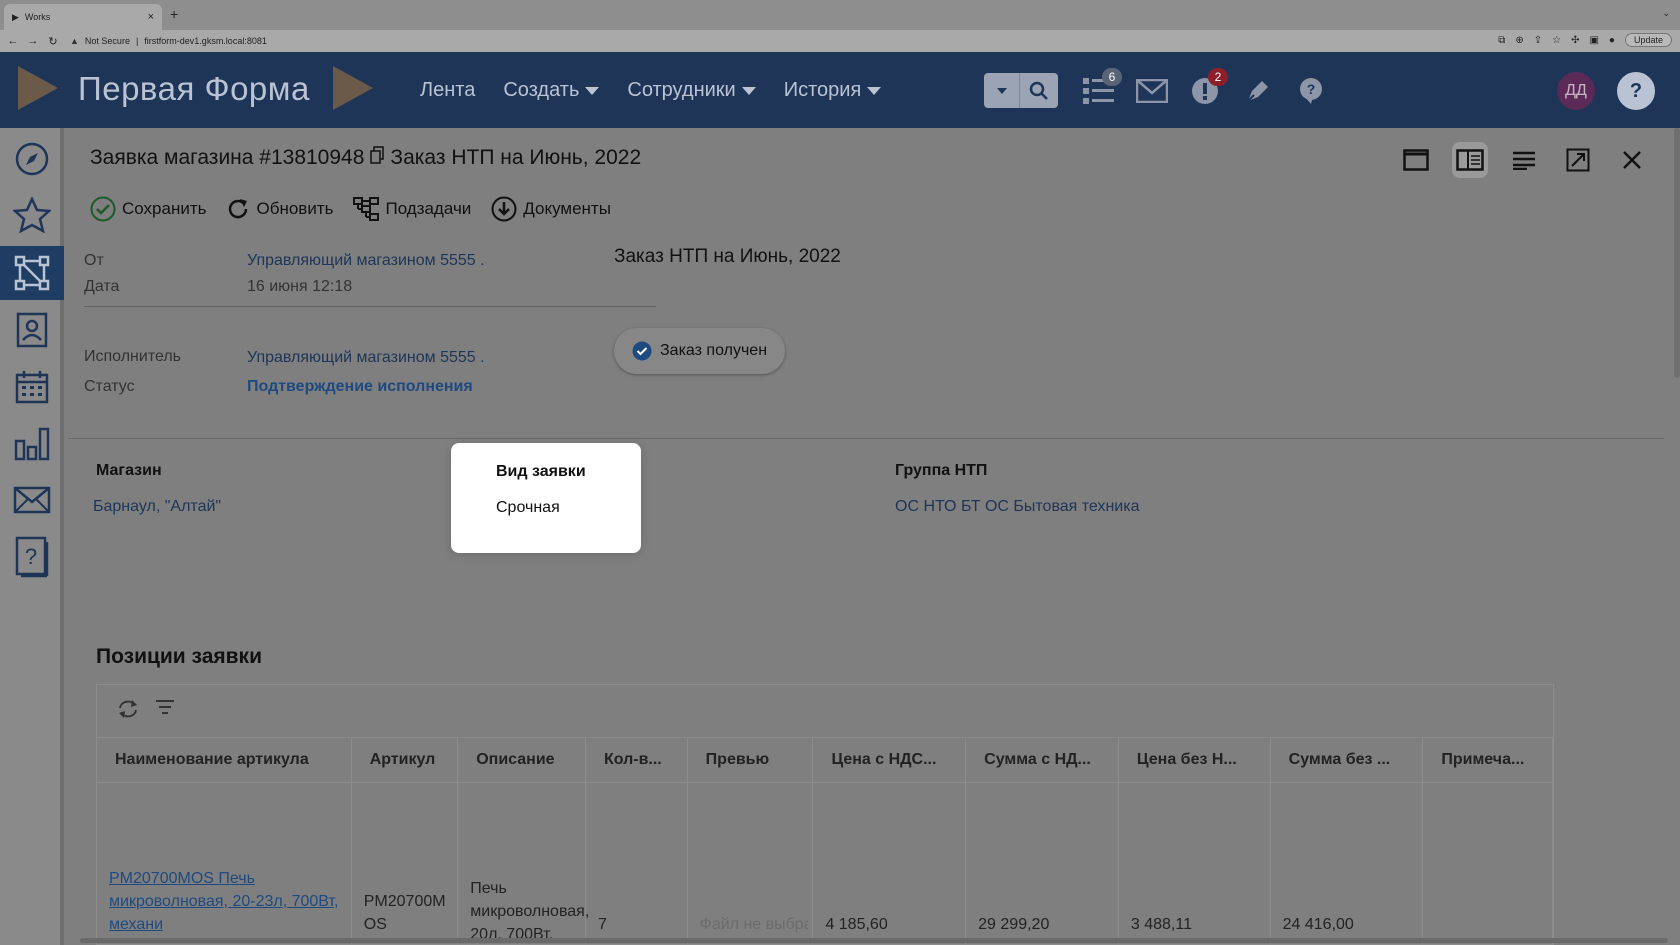 This screenshot has width=1680, height=945. Describe the element at coordinates (32, 330) in the screenshot. I see `contact-card-icon` at that location.